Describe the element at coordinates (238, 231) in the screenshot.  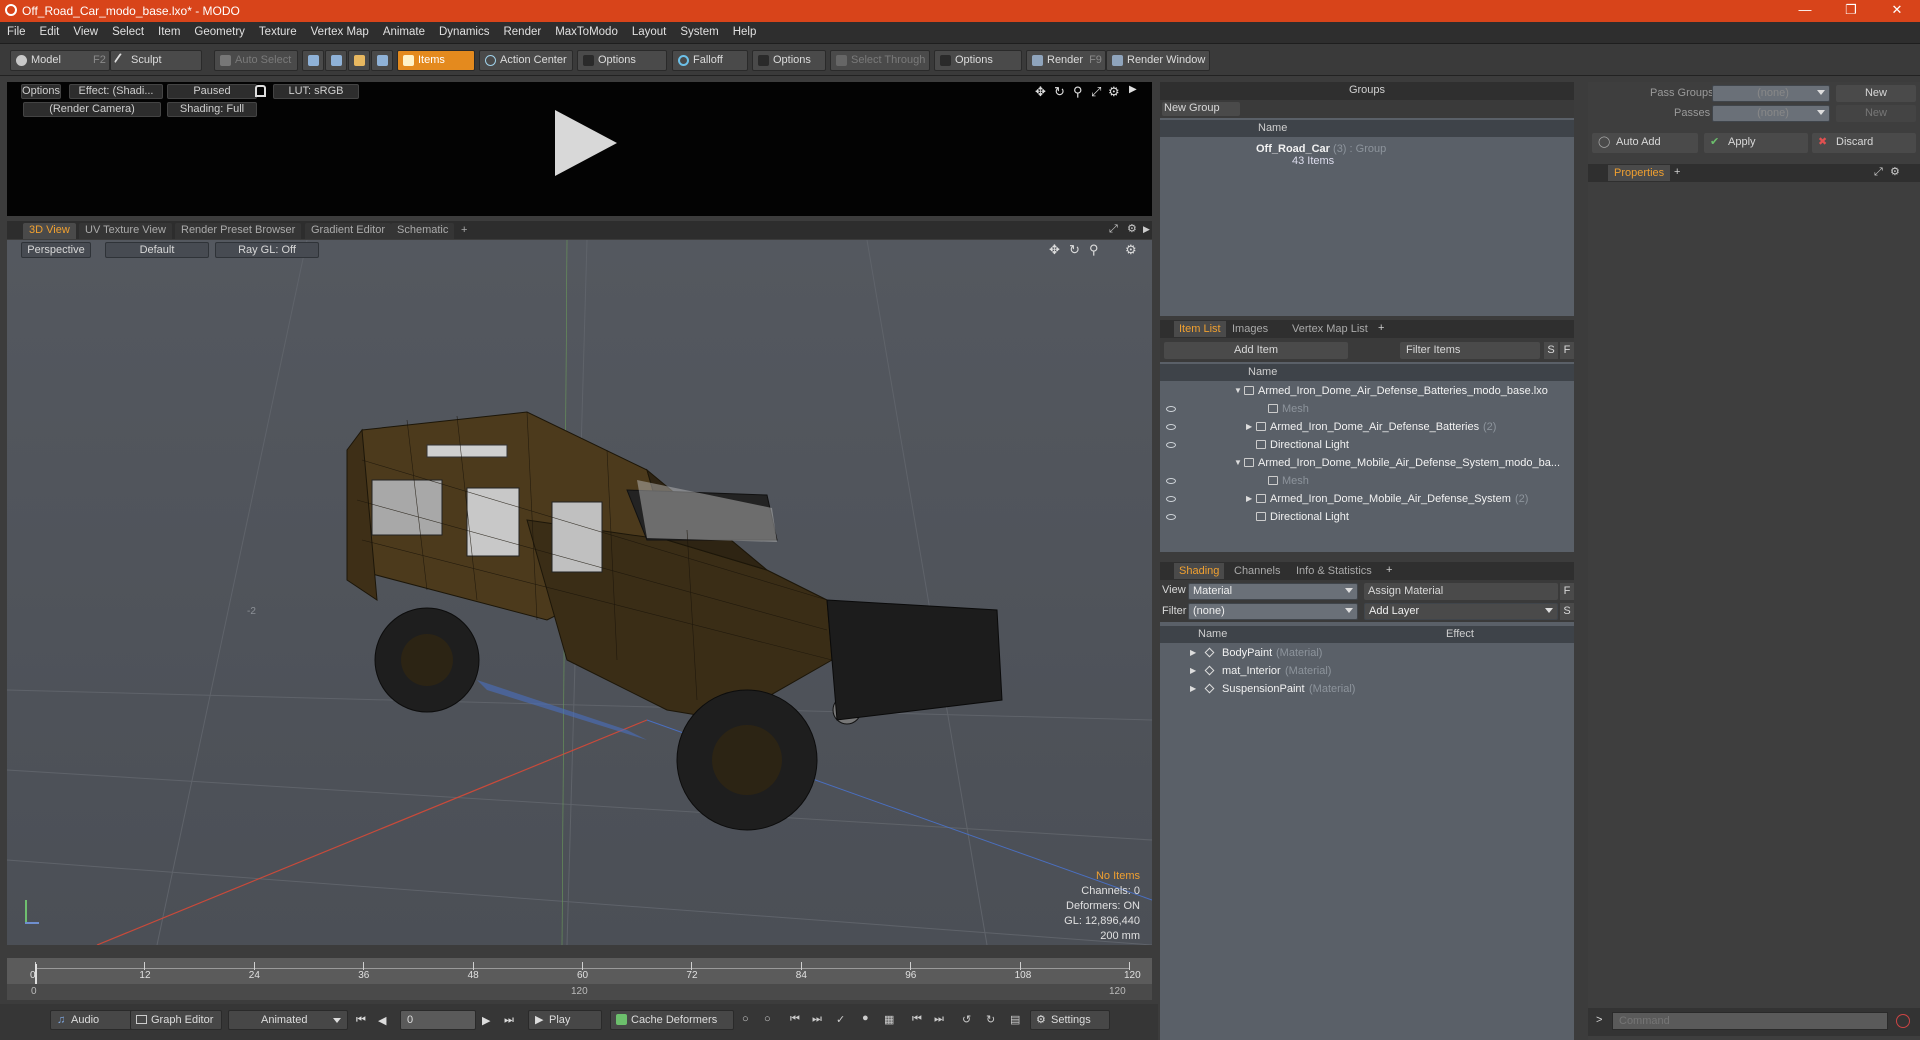
I see `tab-render-preset-browser: Render Preset Browser` at that location.